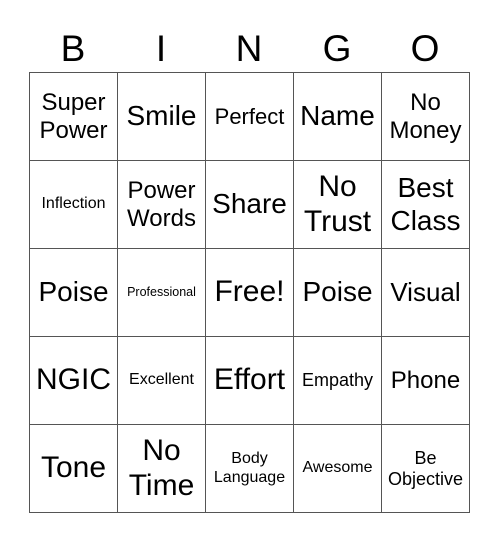 The image size is (500, 544). What do you see at coordinates (426, 469) in the screenshot?
I see `bingo-cell: Be Objective` at bounding box center [426, 469].